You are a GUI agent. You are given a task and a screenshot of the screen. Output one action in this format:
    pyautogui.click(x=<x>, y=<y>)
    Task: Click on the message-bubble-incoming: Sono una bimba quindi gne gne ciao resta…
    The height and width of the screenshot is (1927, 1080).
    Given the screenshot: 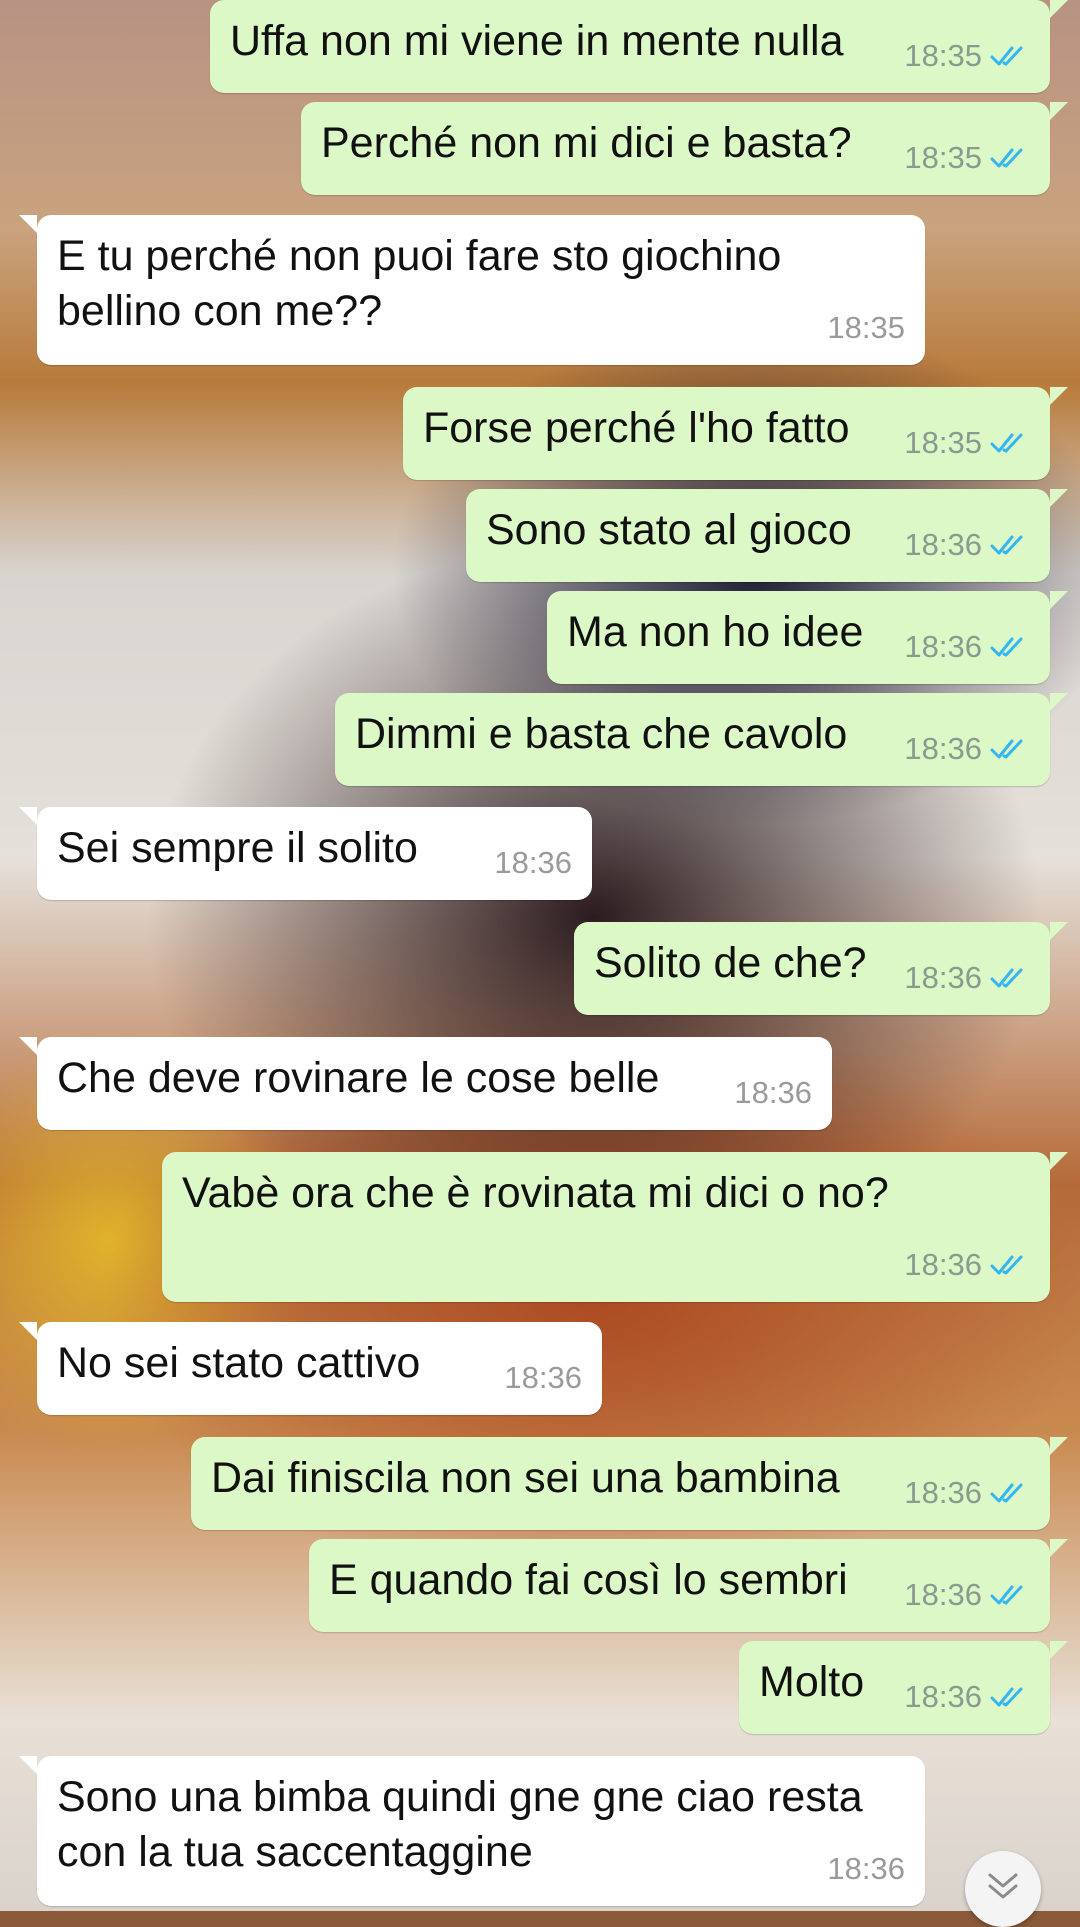 What is the action you would take?
    pyautogui.click(x=472, y=1831)
    